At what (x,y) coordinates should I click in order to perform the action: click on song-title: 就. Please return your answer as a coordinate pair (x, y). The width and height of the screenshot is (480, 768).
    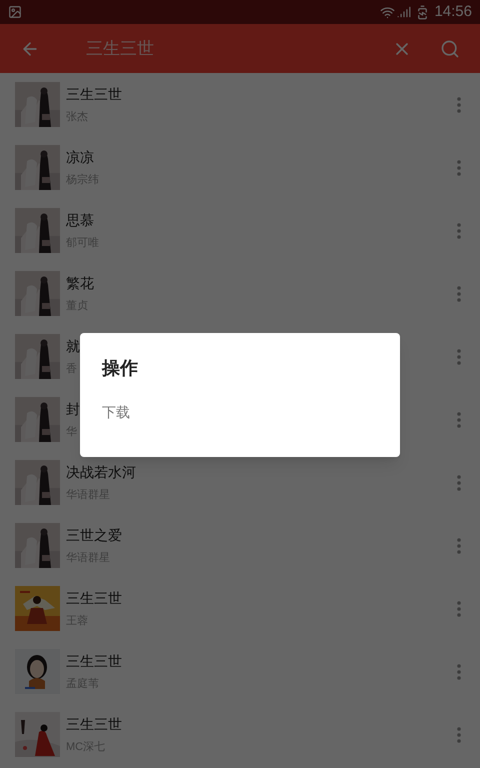
    Looking at the image, I should click on (73, 346).